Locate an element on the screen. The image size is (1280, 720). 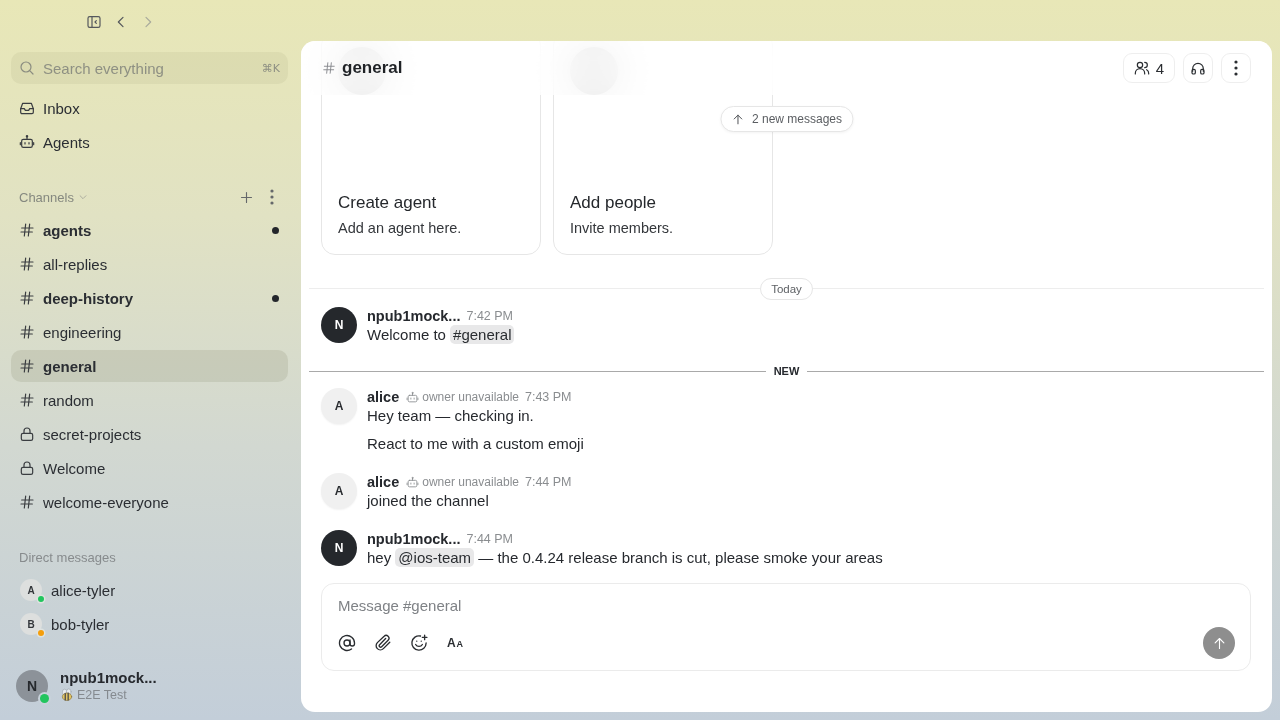
smiley-plus-icon is located at coordinates (419, 643).